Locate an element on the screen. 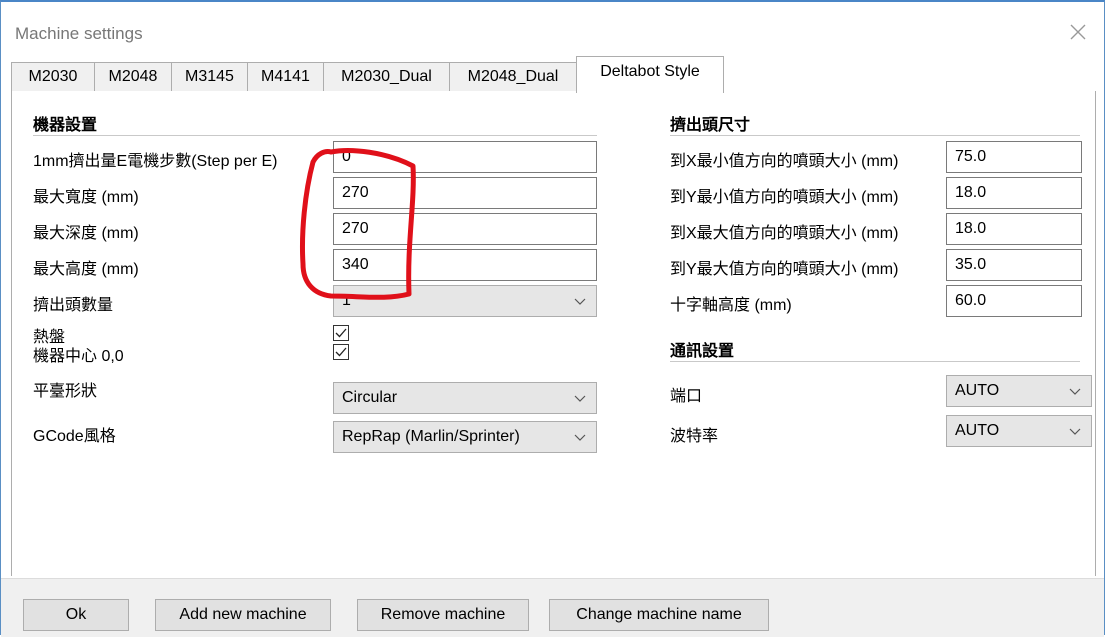 The width and height of the screenshot is (1105, 637). tab-m2030: M2030 is located at coordinates (53, 77).